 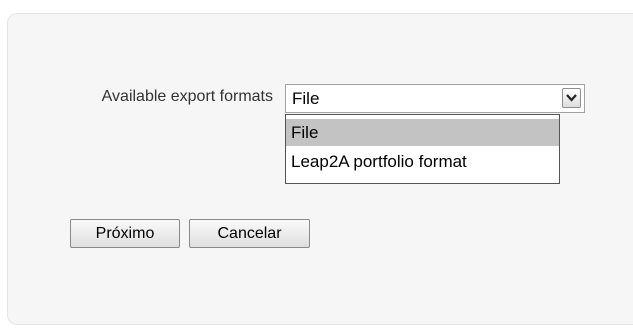 I want to click on export-formats-label: Available export formats, so click(x=187, y=96).